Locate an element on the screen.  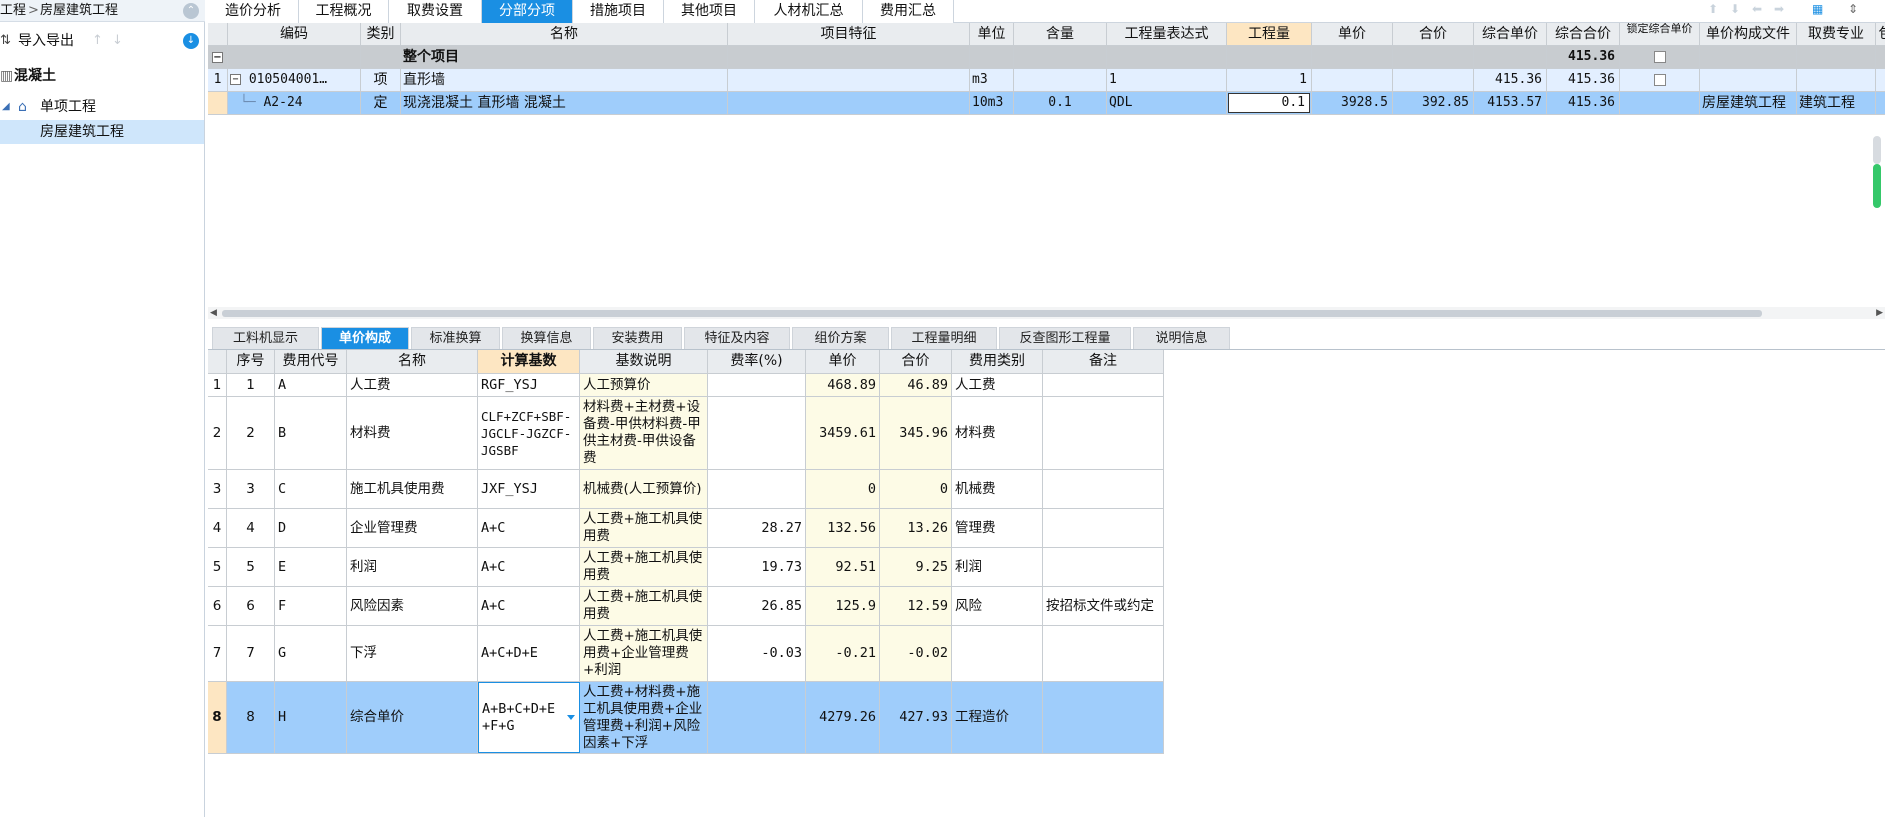
col-fee-code: 费用代号 is located at coordinates (311, 361).